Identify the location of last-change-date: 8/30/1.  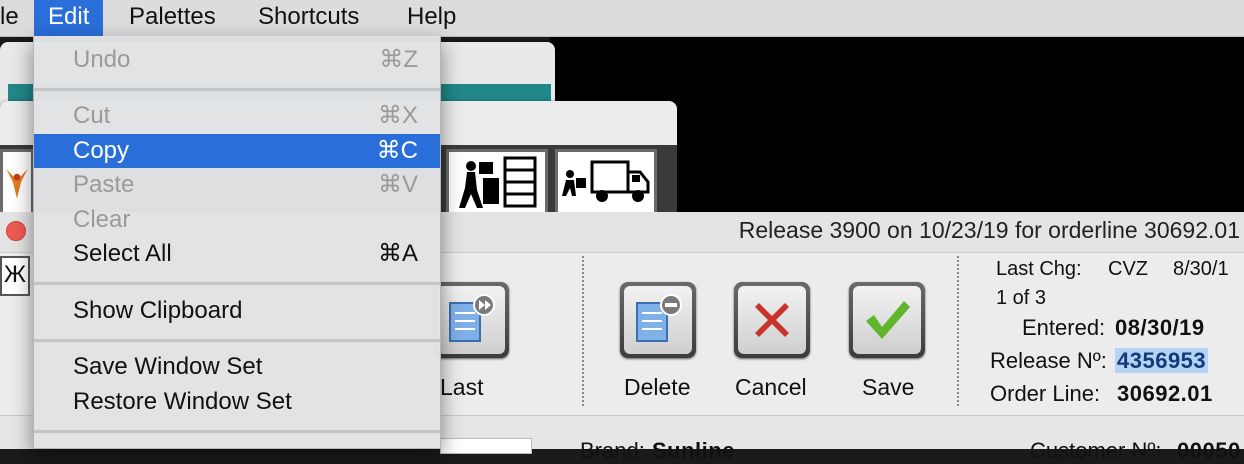
(1201, 269).